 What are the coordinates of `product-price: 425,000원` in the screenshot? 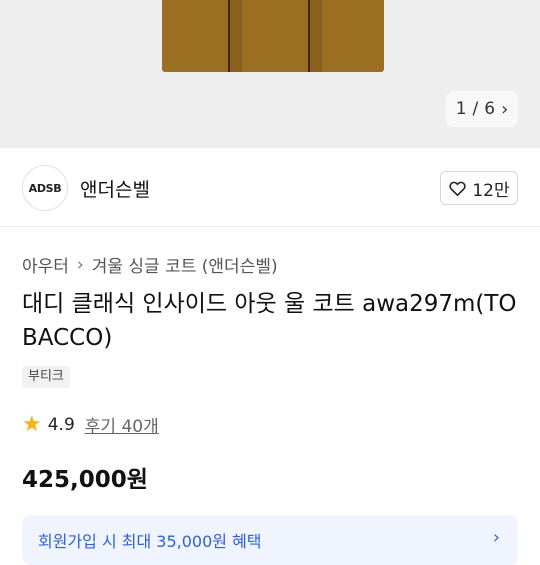 It's located at (85, 480).